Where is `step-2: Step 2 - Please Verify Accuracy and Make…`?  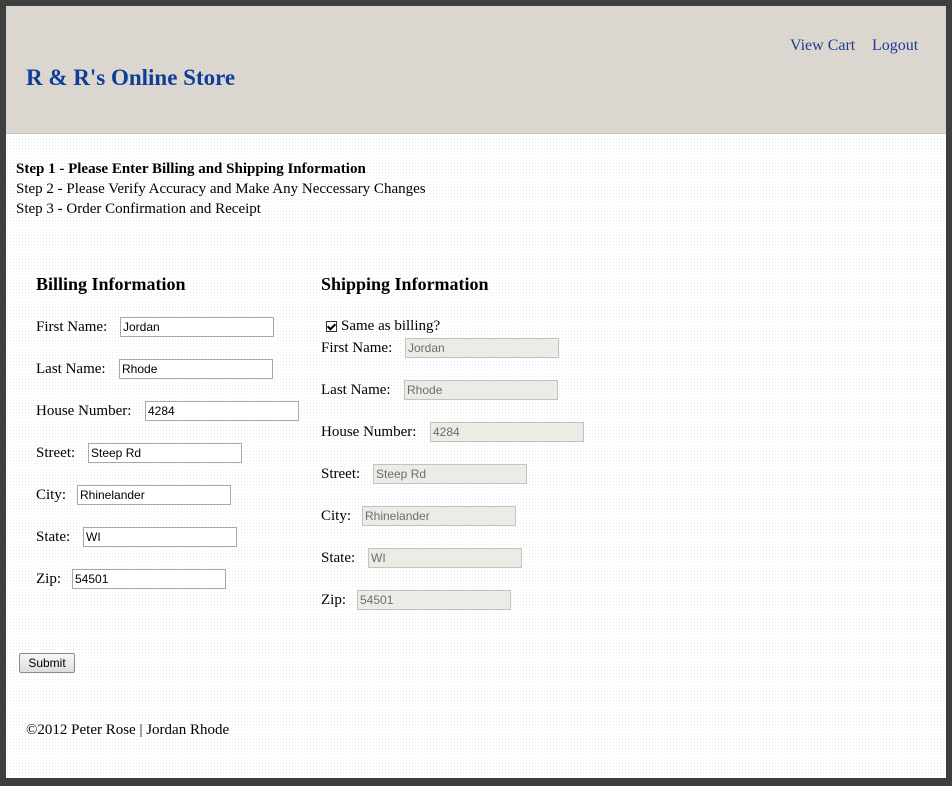 step-2: Step 2 - Please Verify Accuracy and Make… is located at coordinates (221, 189).